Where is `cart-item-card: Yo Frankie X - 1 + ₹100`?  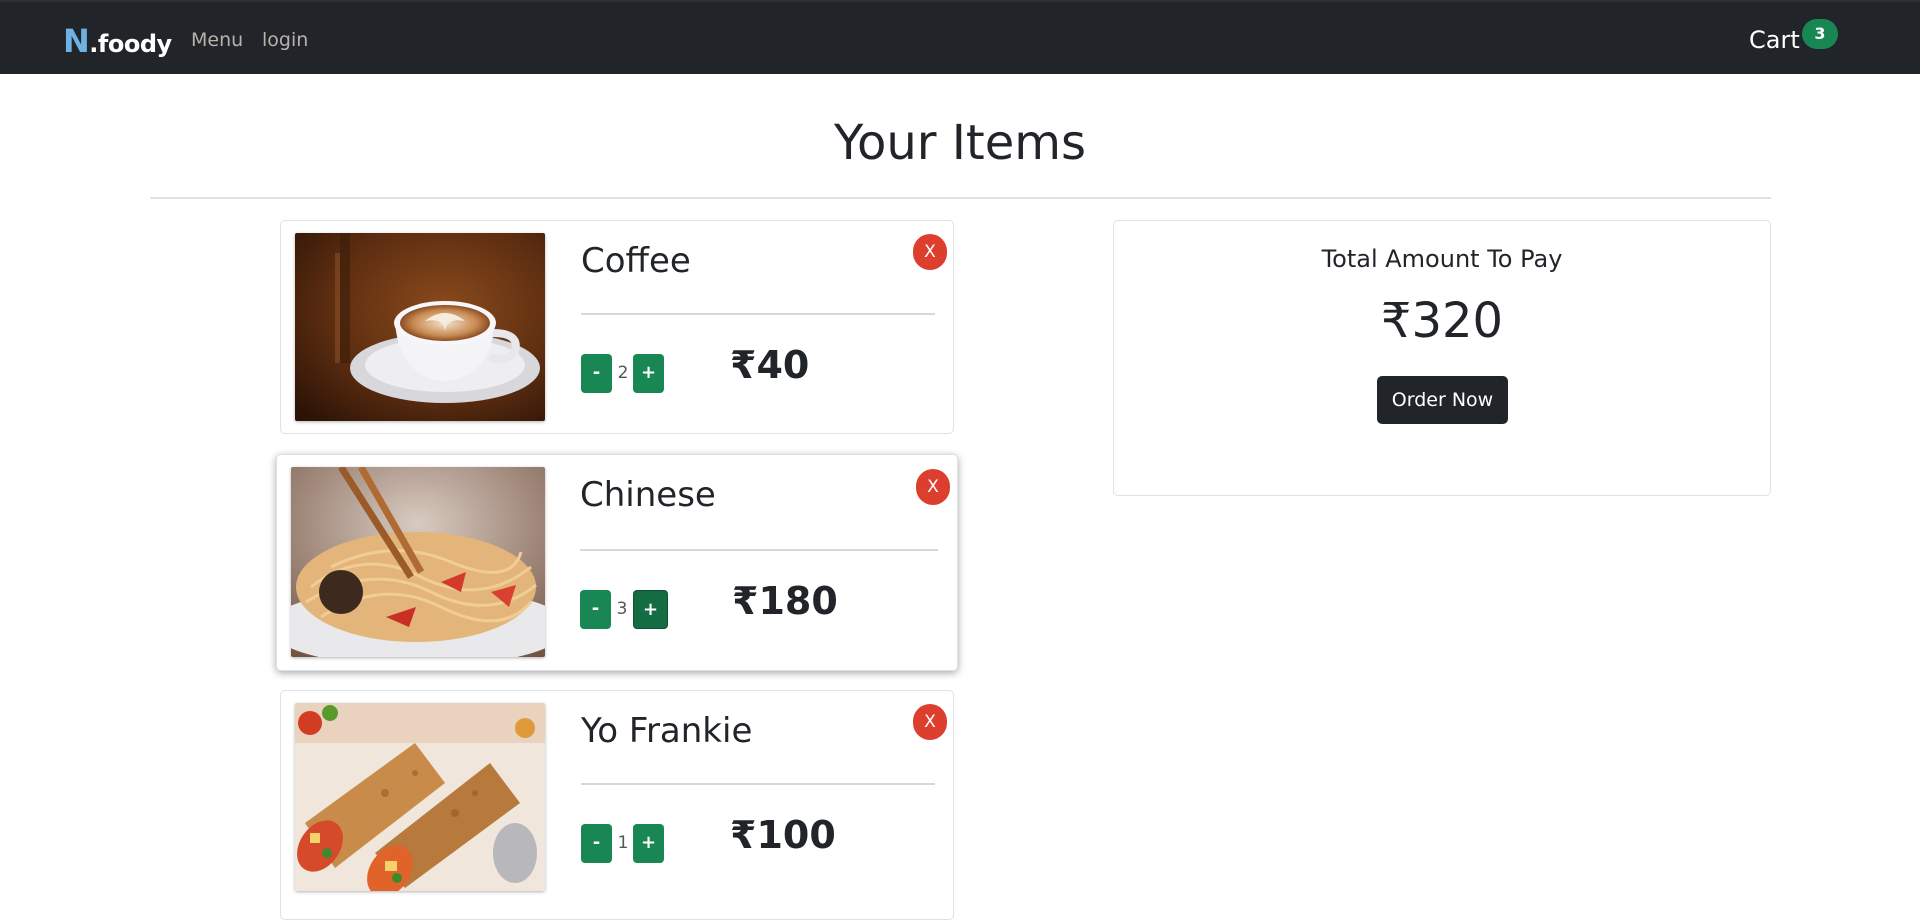
cart-item-card: Yo Frankie X - 1 + ₹100 is located at coordinates (617, 805).